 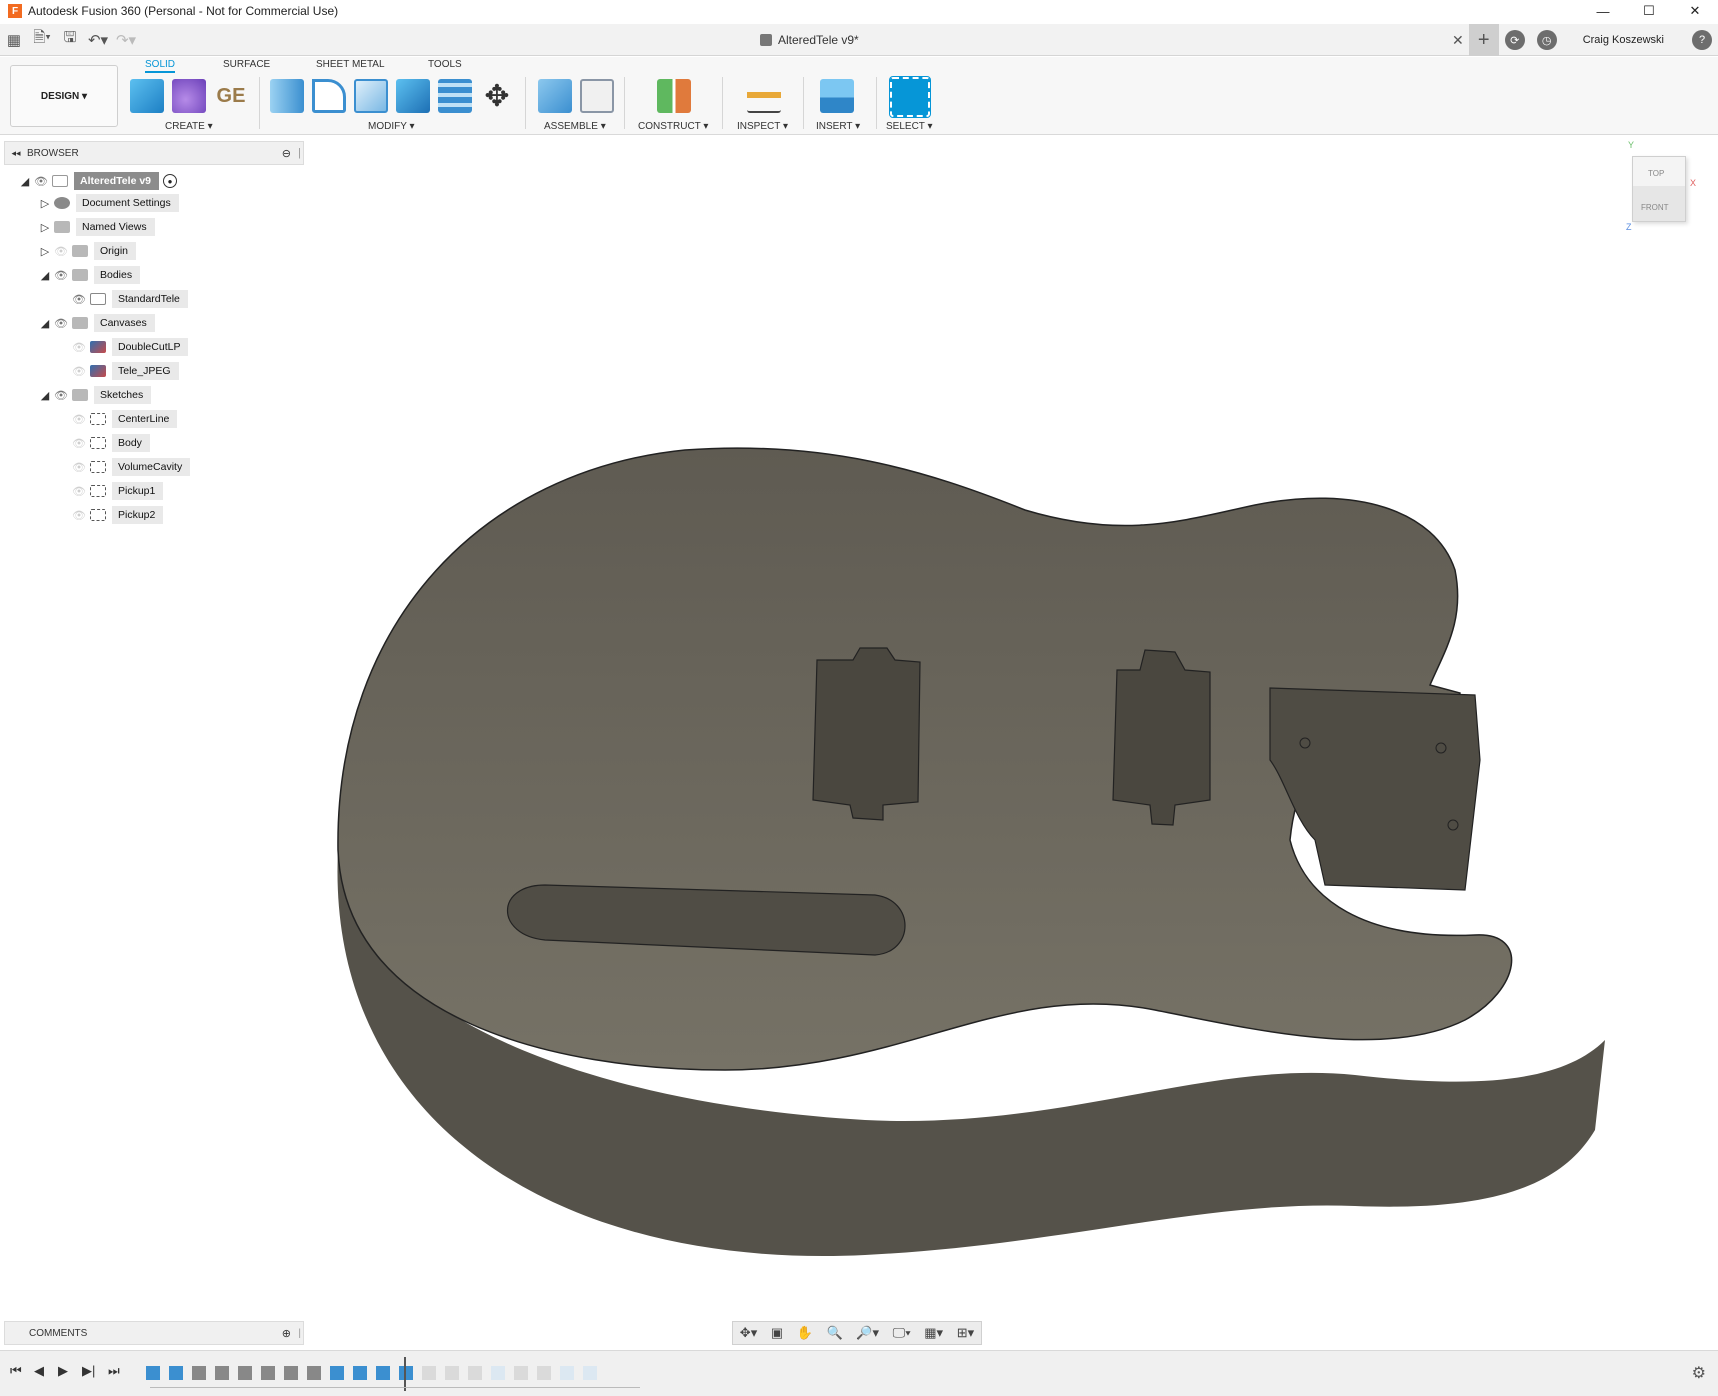 What do you see at coordinates (114, 1371) in the screenshot?
I see `timeline-end-icon: ⏭` at bounding box center [114, 1371].